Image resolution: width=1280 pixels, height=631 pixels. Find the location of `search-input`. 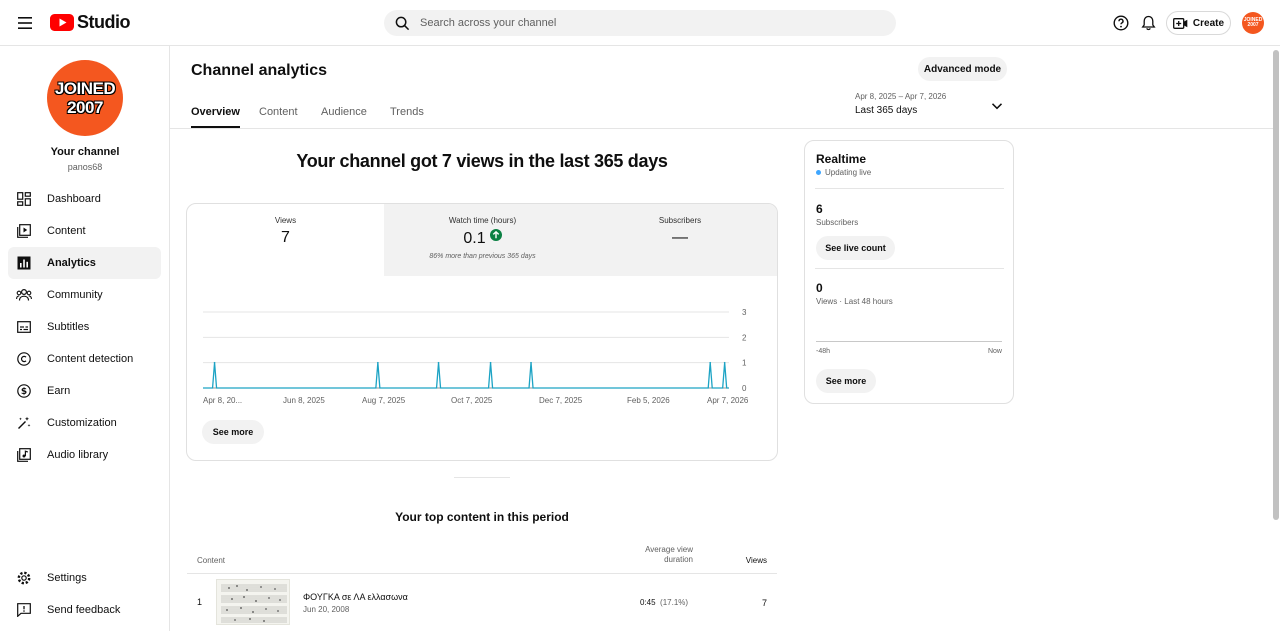

search-input is located at coordinates (640, 23).